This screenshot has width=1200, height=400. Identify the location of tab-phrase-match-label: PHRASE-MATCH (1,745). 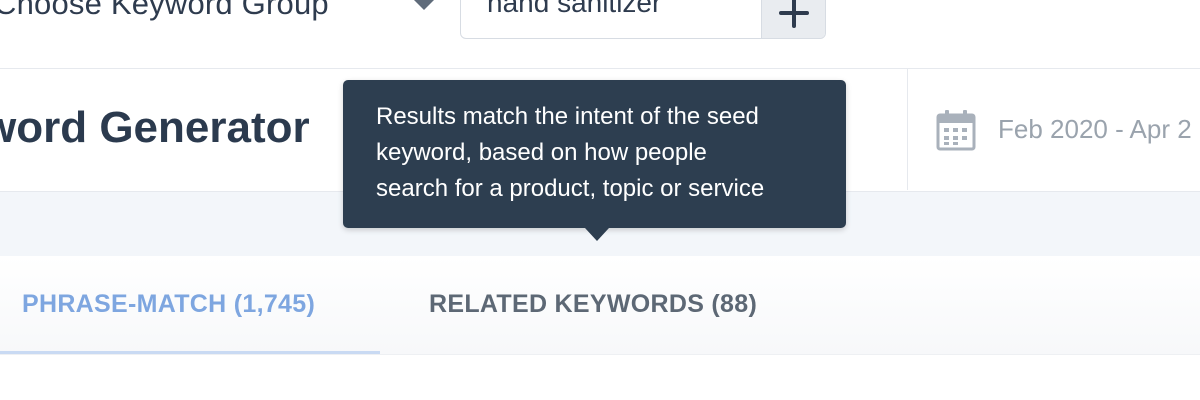
(169, 304).